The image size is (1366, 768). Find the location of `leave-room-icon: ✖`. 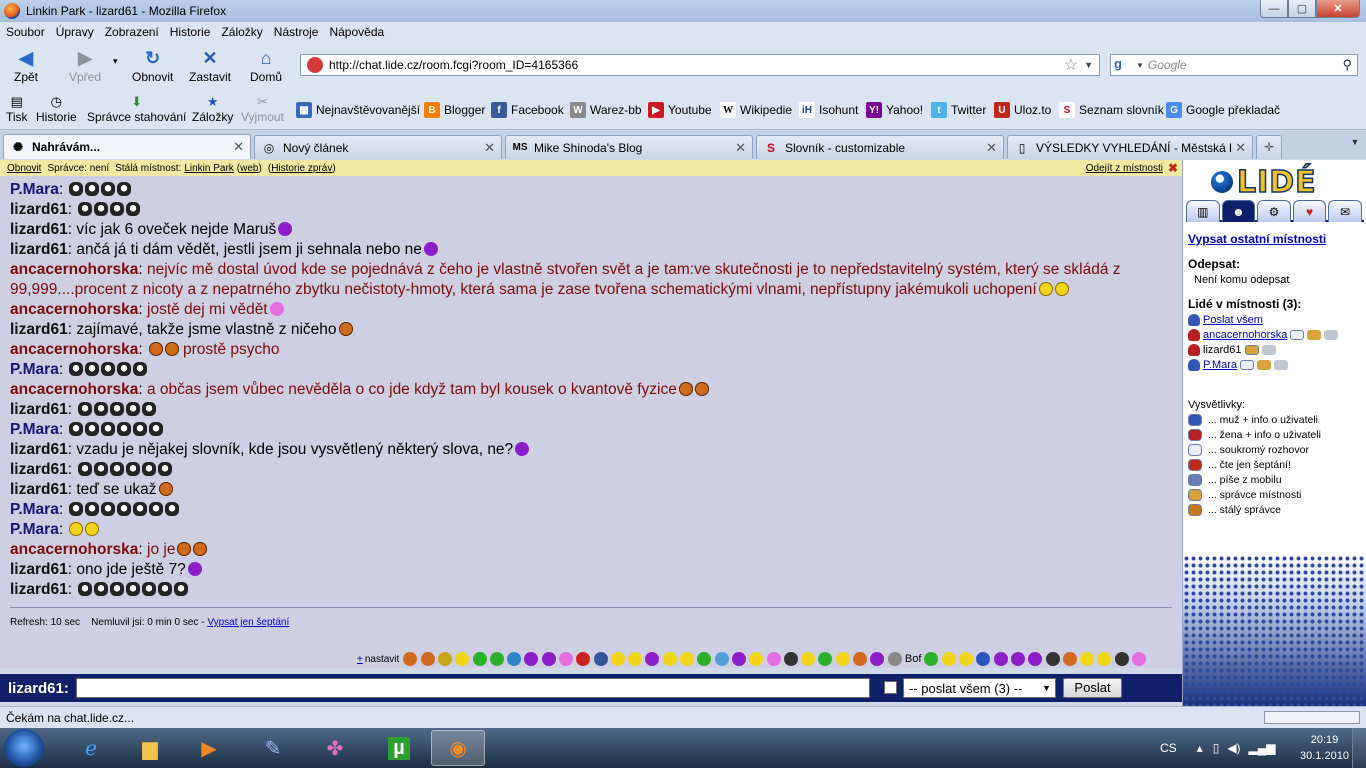

leave-room-icon: ✖ is located at coordinates (1173, 168).